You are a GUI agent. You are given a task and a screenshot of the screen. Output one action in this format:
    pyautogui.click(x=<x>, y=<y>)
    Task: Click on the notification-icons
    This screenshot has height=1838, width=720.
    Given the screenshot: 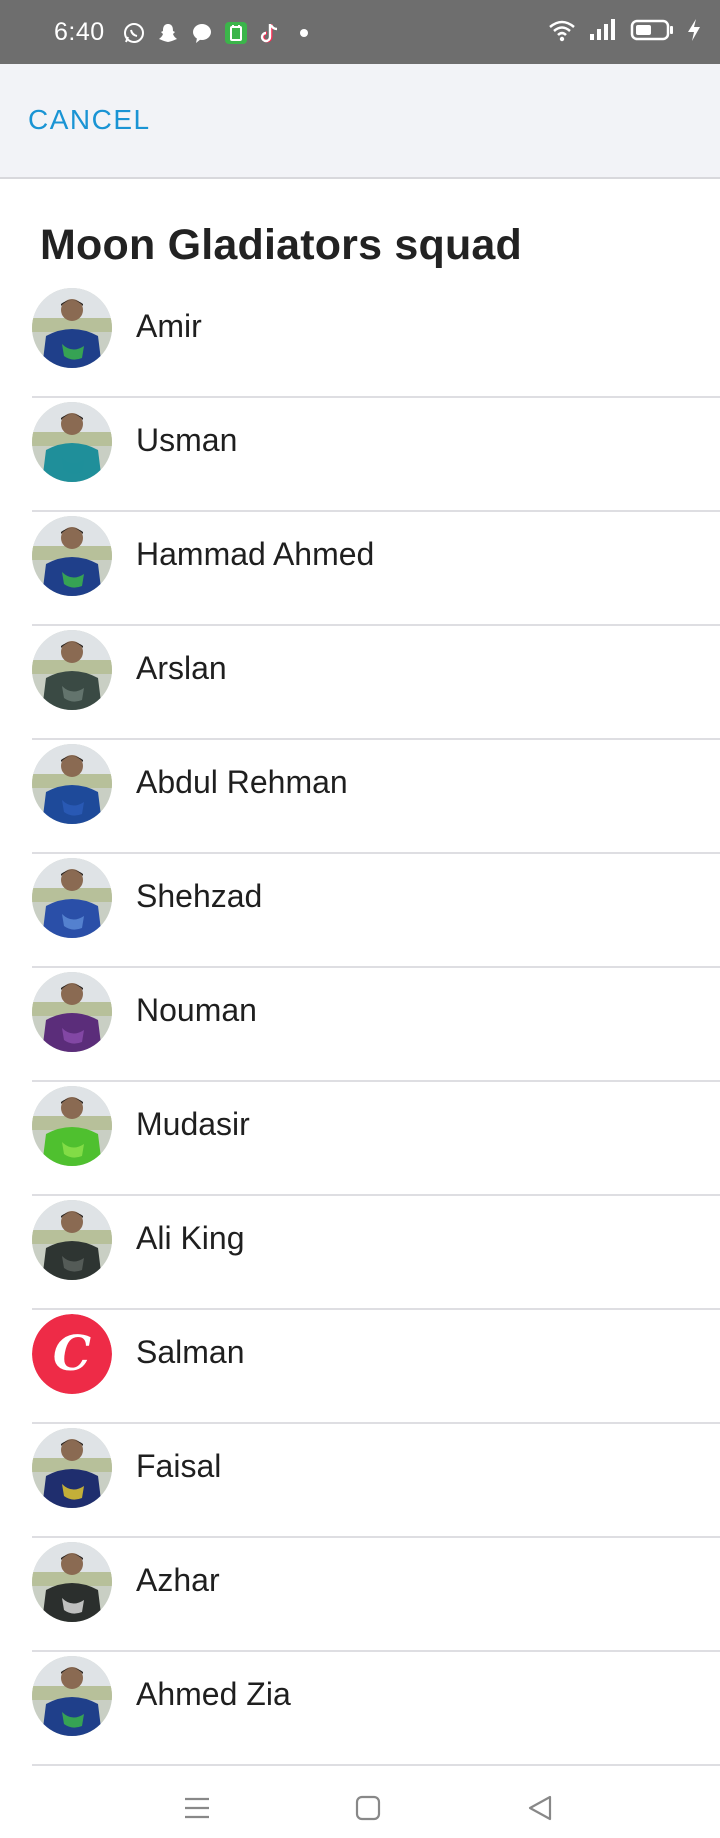 What is the action you would take?
    pyautogui.click(x=219, y=33)
    